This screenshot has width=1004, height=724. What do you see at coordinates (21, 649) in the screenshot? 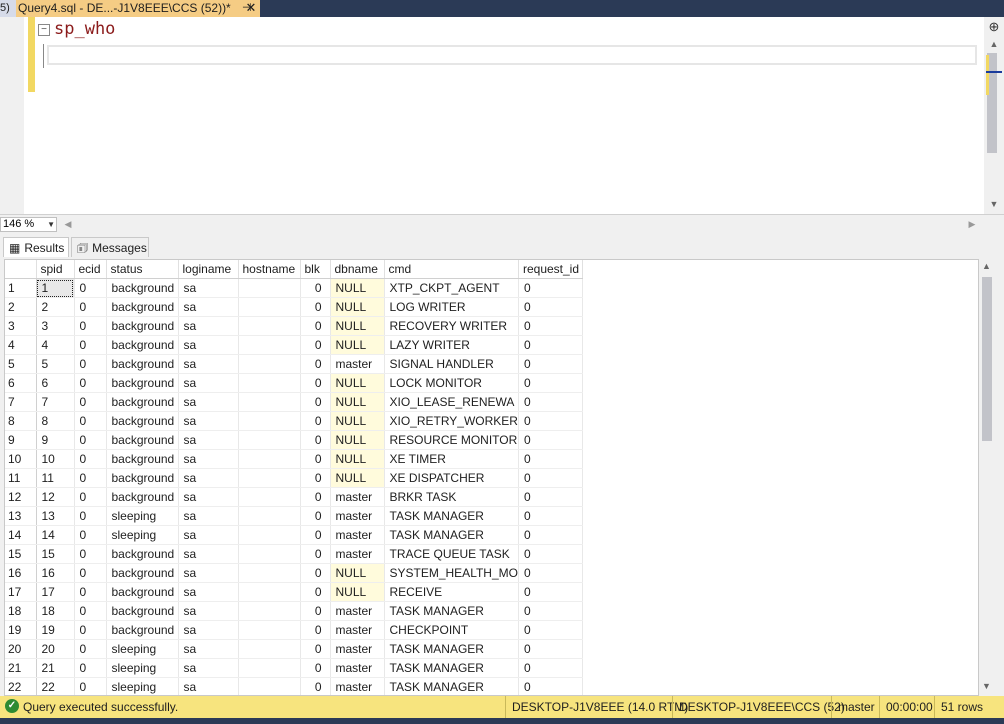
I see `row-number-cell: 20` at bounding box center [21, 649].